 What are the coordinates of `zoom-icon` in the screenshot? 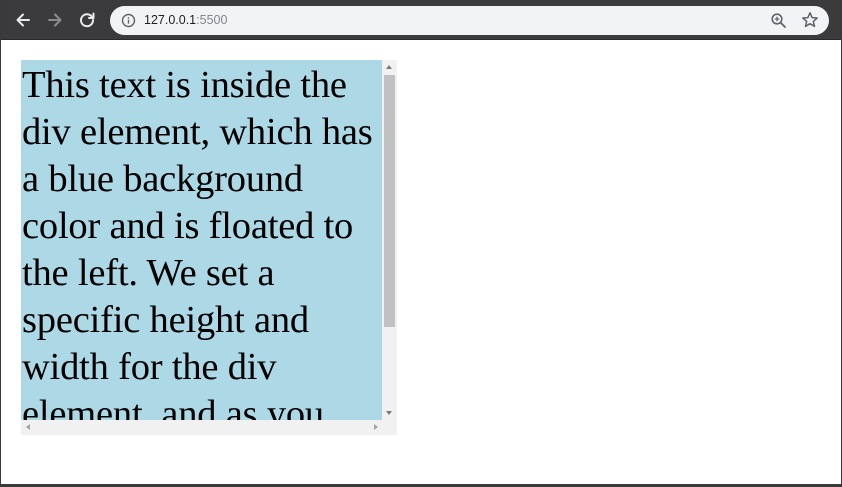 It's located at (778, 20).